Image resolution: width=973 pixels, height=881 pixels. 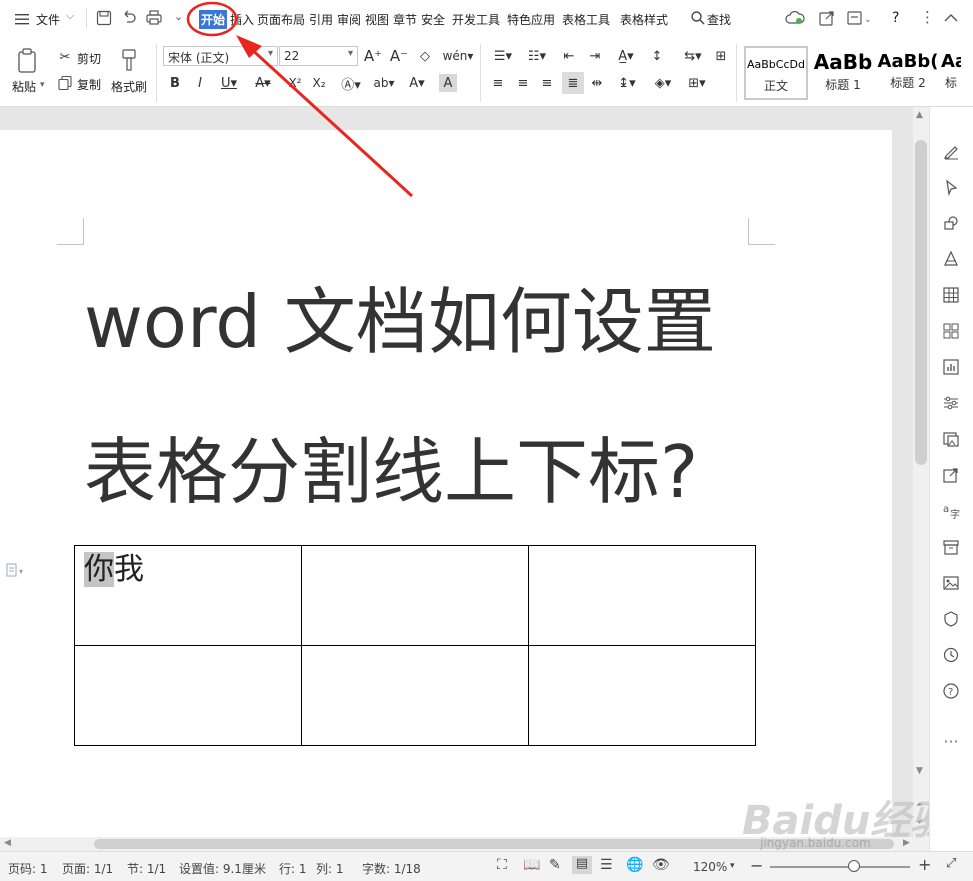 What do you see at coordinates (384, 83) in the screenshot?
I see `highlight-icon: ab▾` at bounding box center [384, 83].